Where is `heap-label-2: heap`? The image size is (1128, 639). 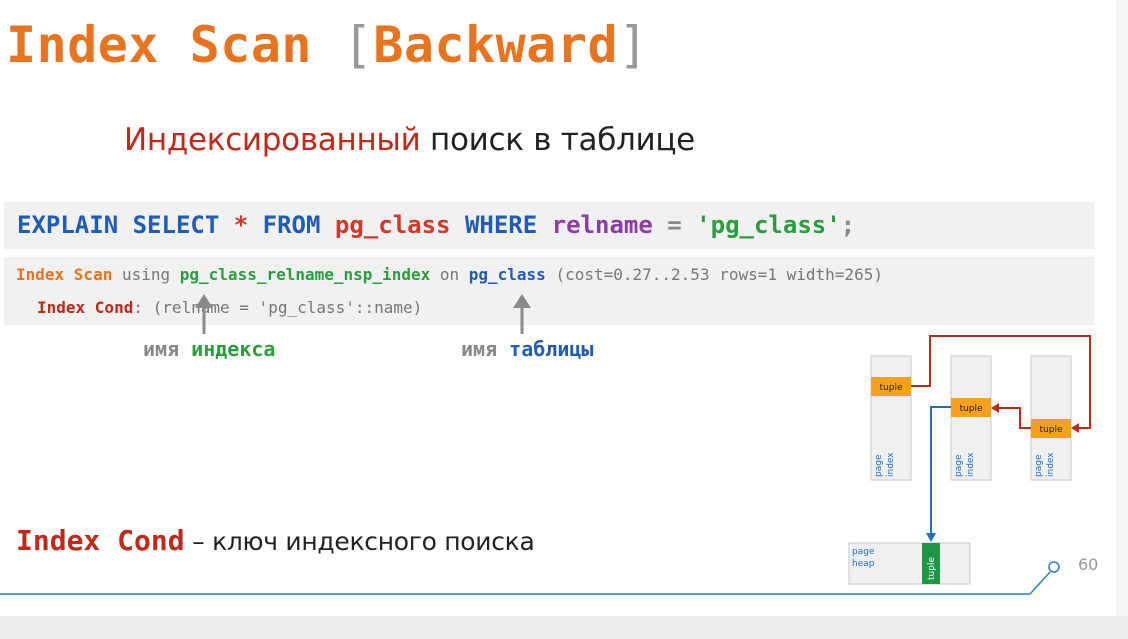
heap-label-2: heap is located at coordinates (863, 564).